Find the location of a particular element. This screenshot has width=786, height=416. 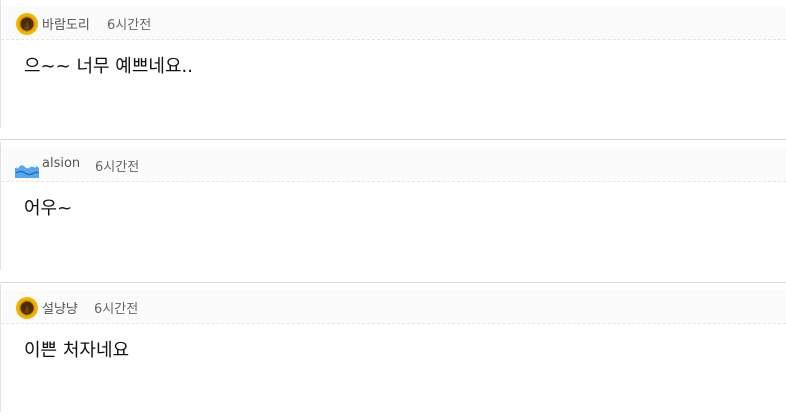

comment-author: alsion is located at coordinates (61, 163).